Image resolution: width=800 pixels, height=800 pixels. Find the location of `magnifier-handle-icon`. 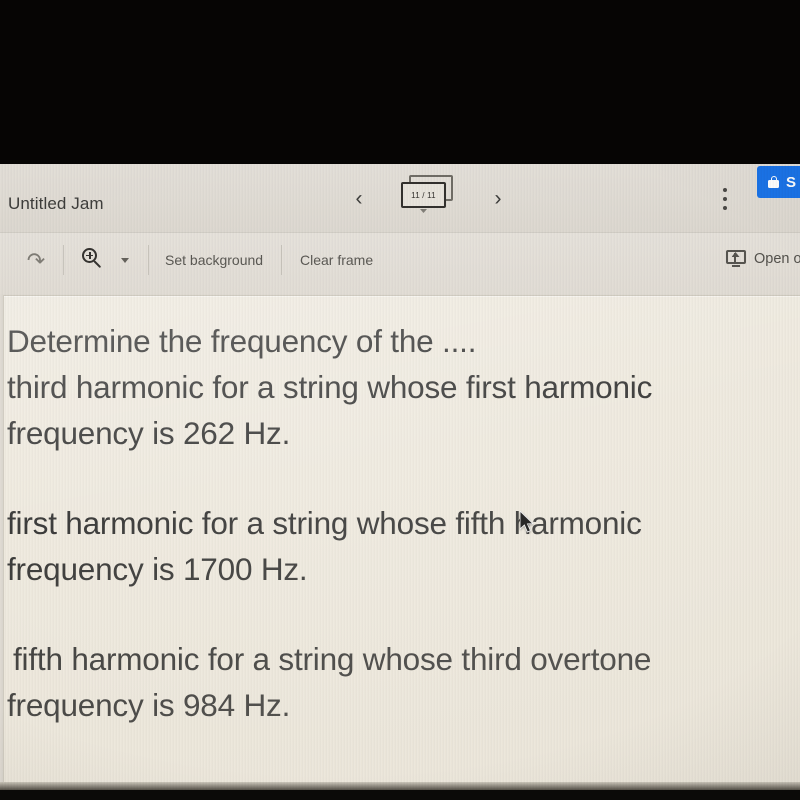

magnifier-handle-icon is located at coordinates (97, 264).